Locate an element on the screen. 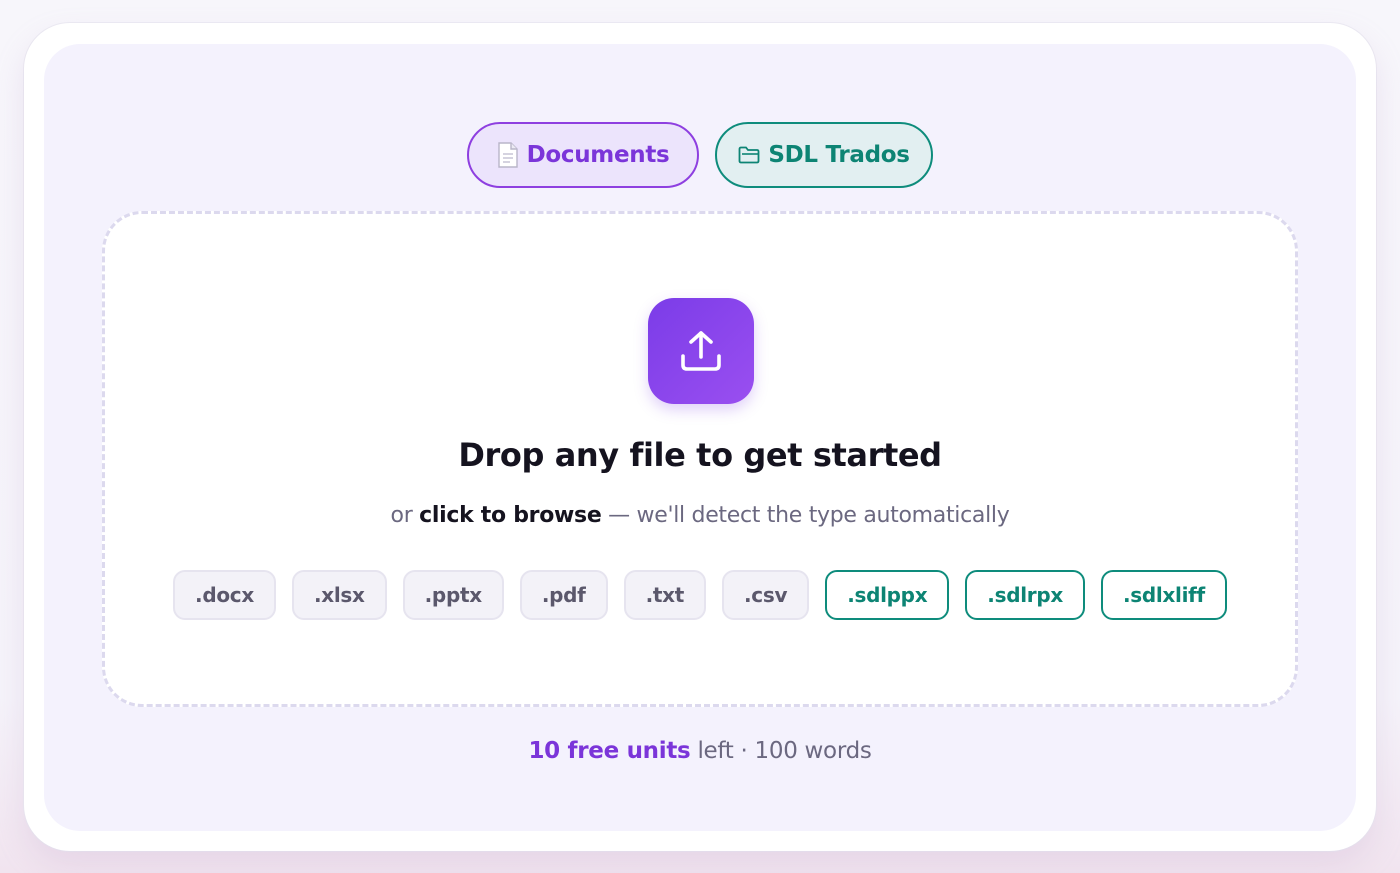  tab-sdl-trados: SDL Trados is located at coordinates (824, 155).